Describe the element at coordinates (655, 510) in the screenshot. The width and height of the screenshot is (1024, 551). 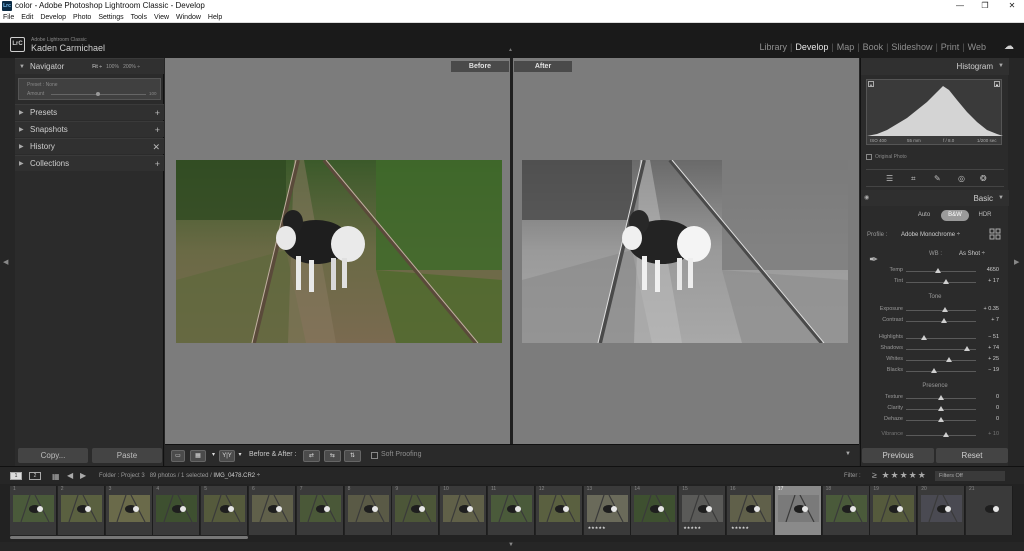
I see `filmstrip-thumbnail: 14` at that location.